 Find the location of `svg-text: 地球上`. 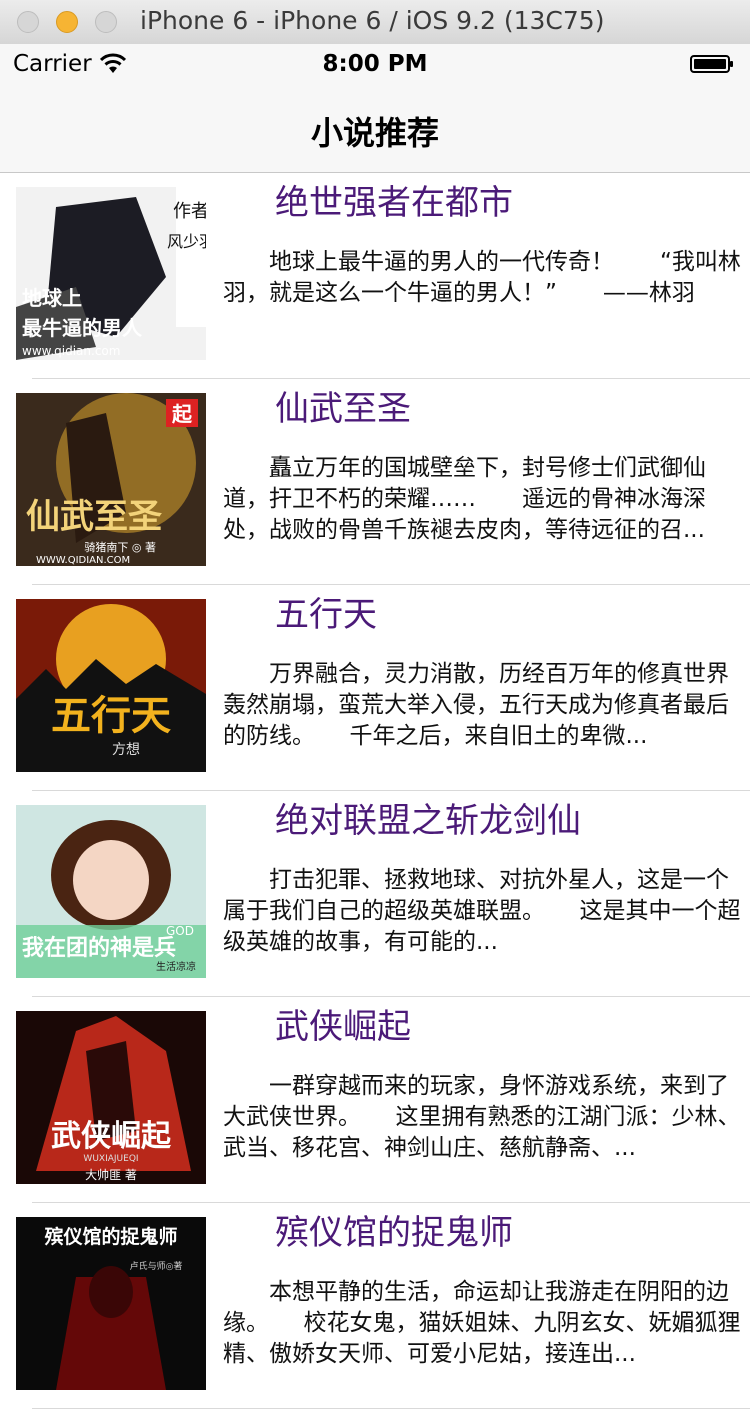

svg-text: 地球上 is located at coordinates (52, 298).